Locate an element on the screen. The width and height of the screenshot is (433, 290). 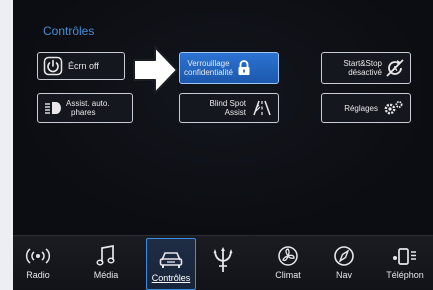
screen-off-button: Écrn off is located at coordinates (81, 66).